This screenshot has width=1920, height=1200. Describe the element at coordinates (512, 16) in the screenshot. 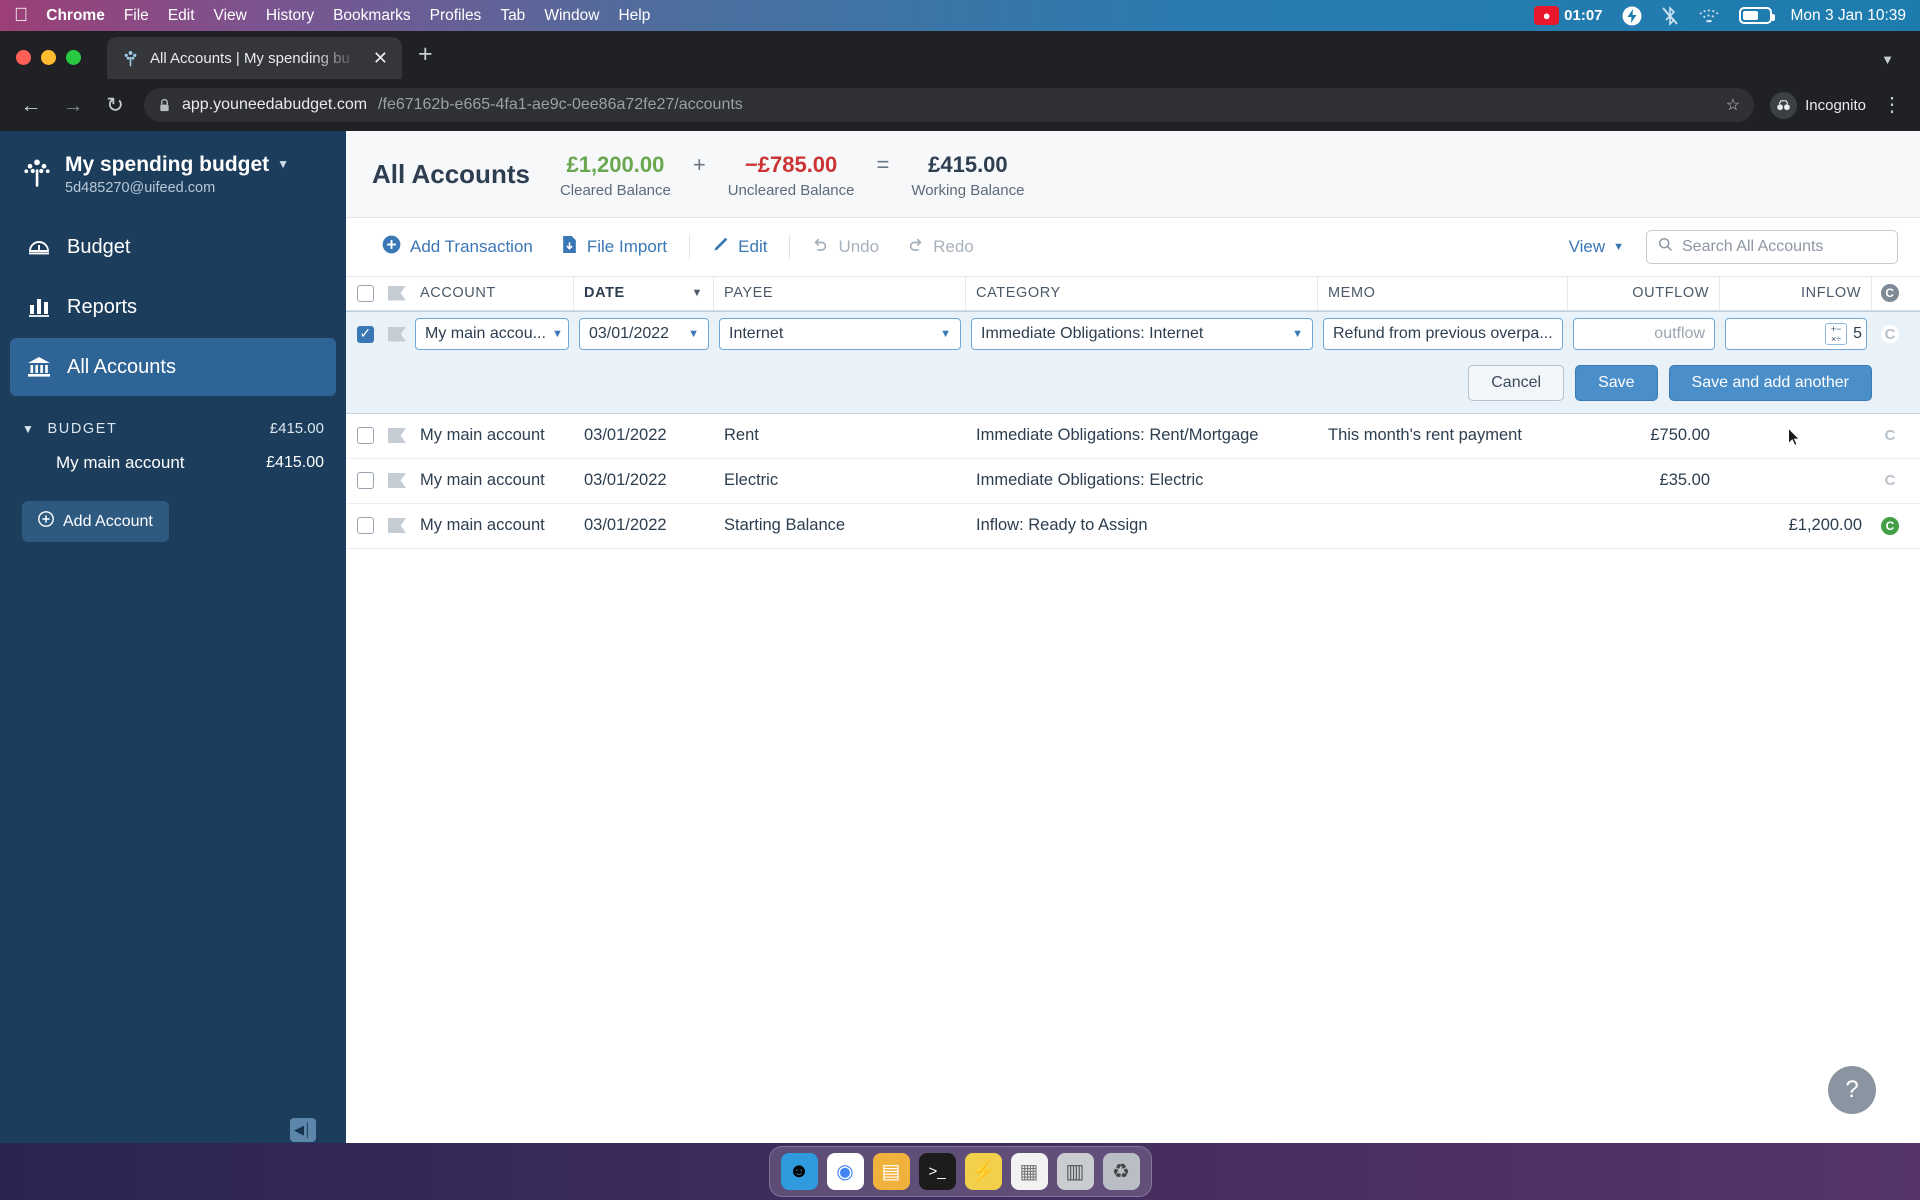

I see `menu-item-tab: Tab` at that location.